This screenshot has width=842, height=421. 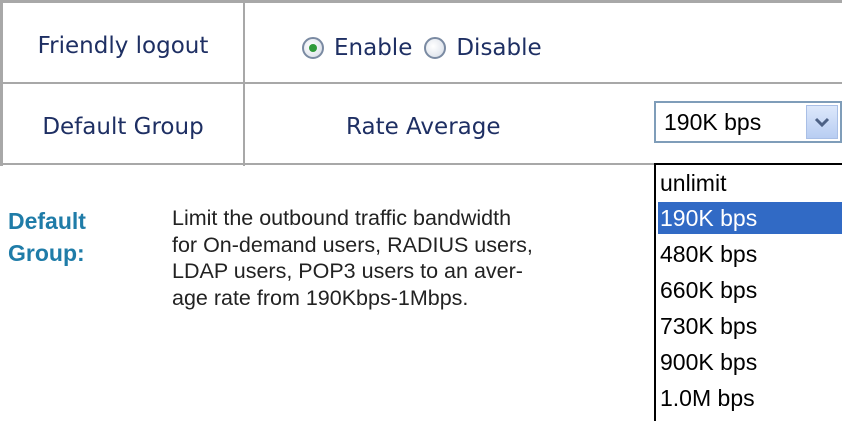 What do you see at coordinates (750, 254) in the screenshot?
I see `dropdown-option-480k: 480K bps` at bounding box center [750, 254].